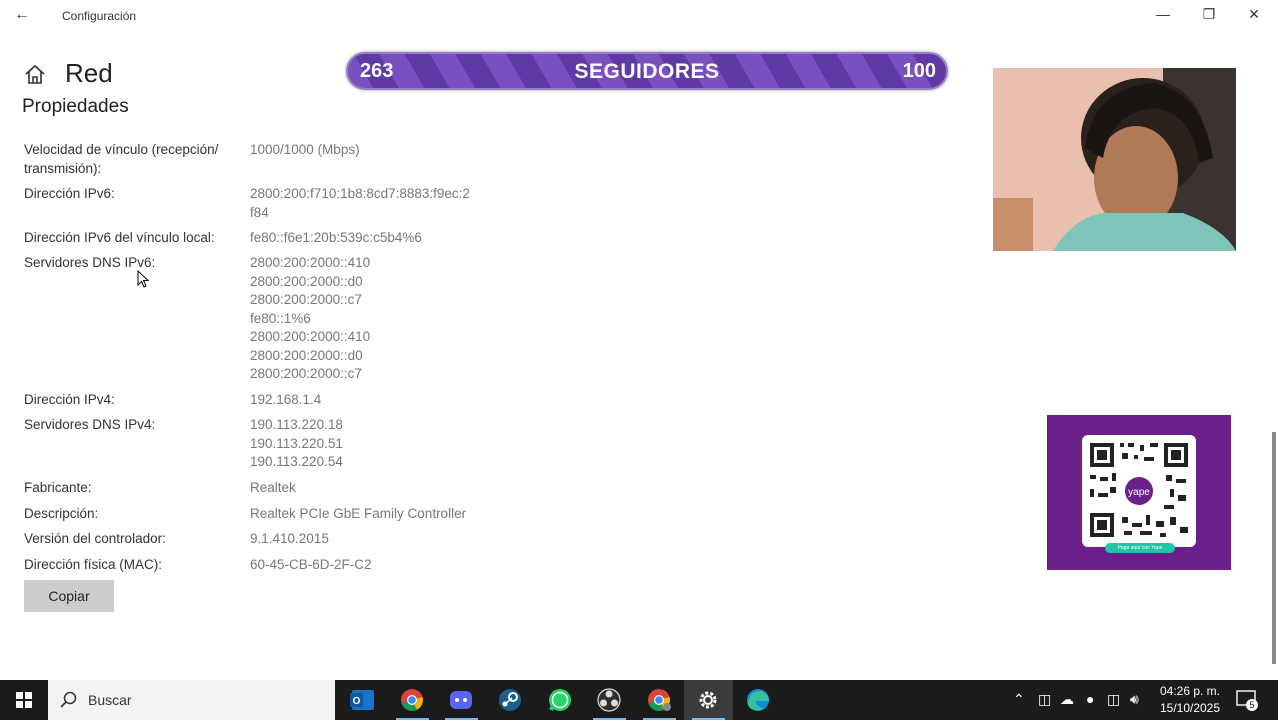  I want to click on followers-label: SEGUIDORES, so click(647, 71).